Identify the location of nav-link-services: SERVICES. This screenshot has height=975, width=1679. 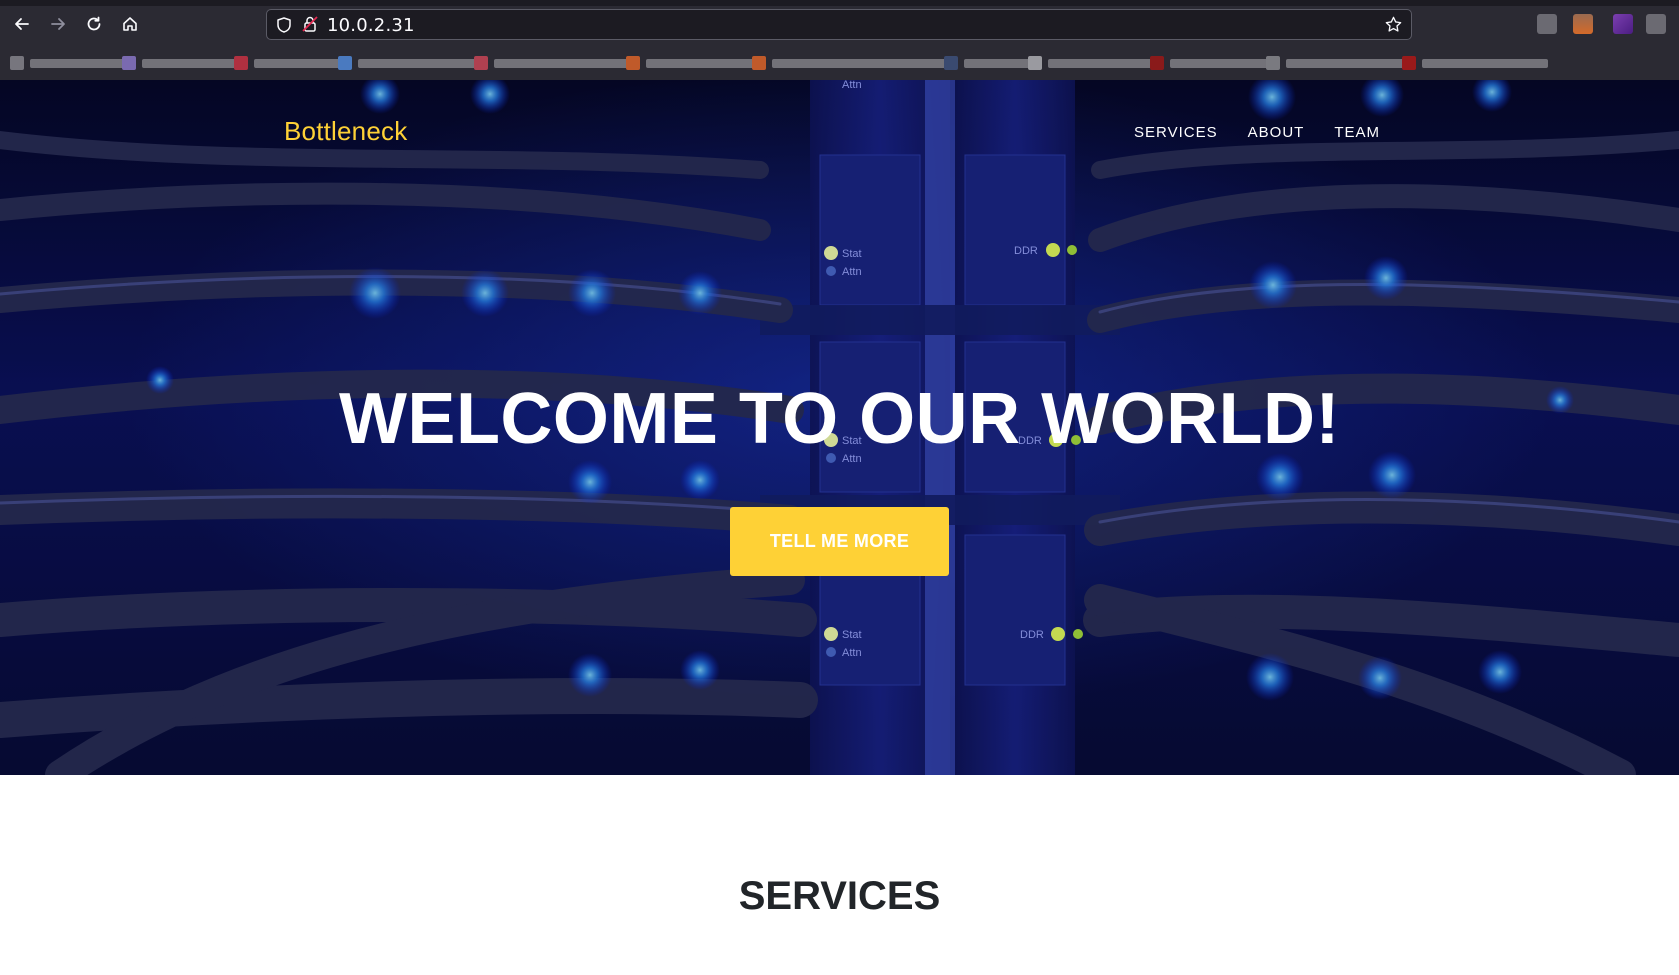
(1176, 132).